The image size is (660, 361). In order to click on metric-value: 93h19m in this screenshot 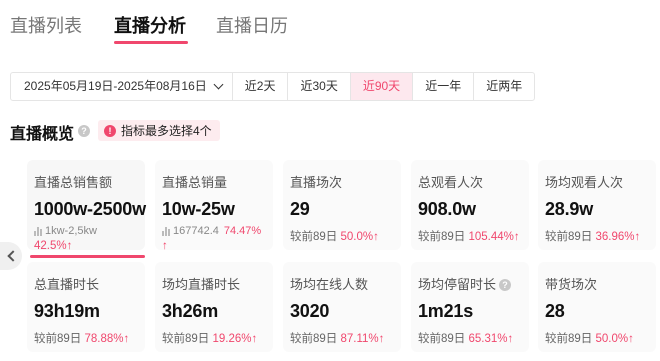, I will do `click(67, 311)`.